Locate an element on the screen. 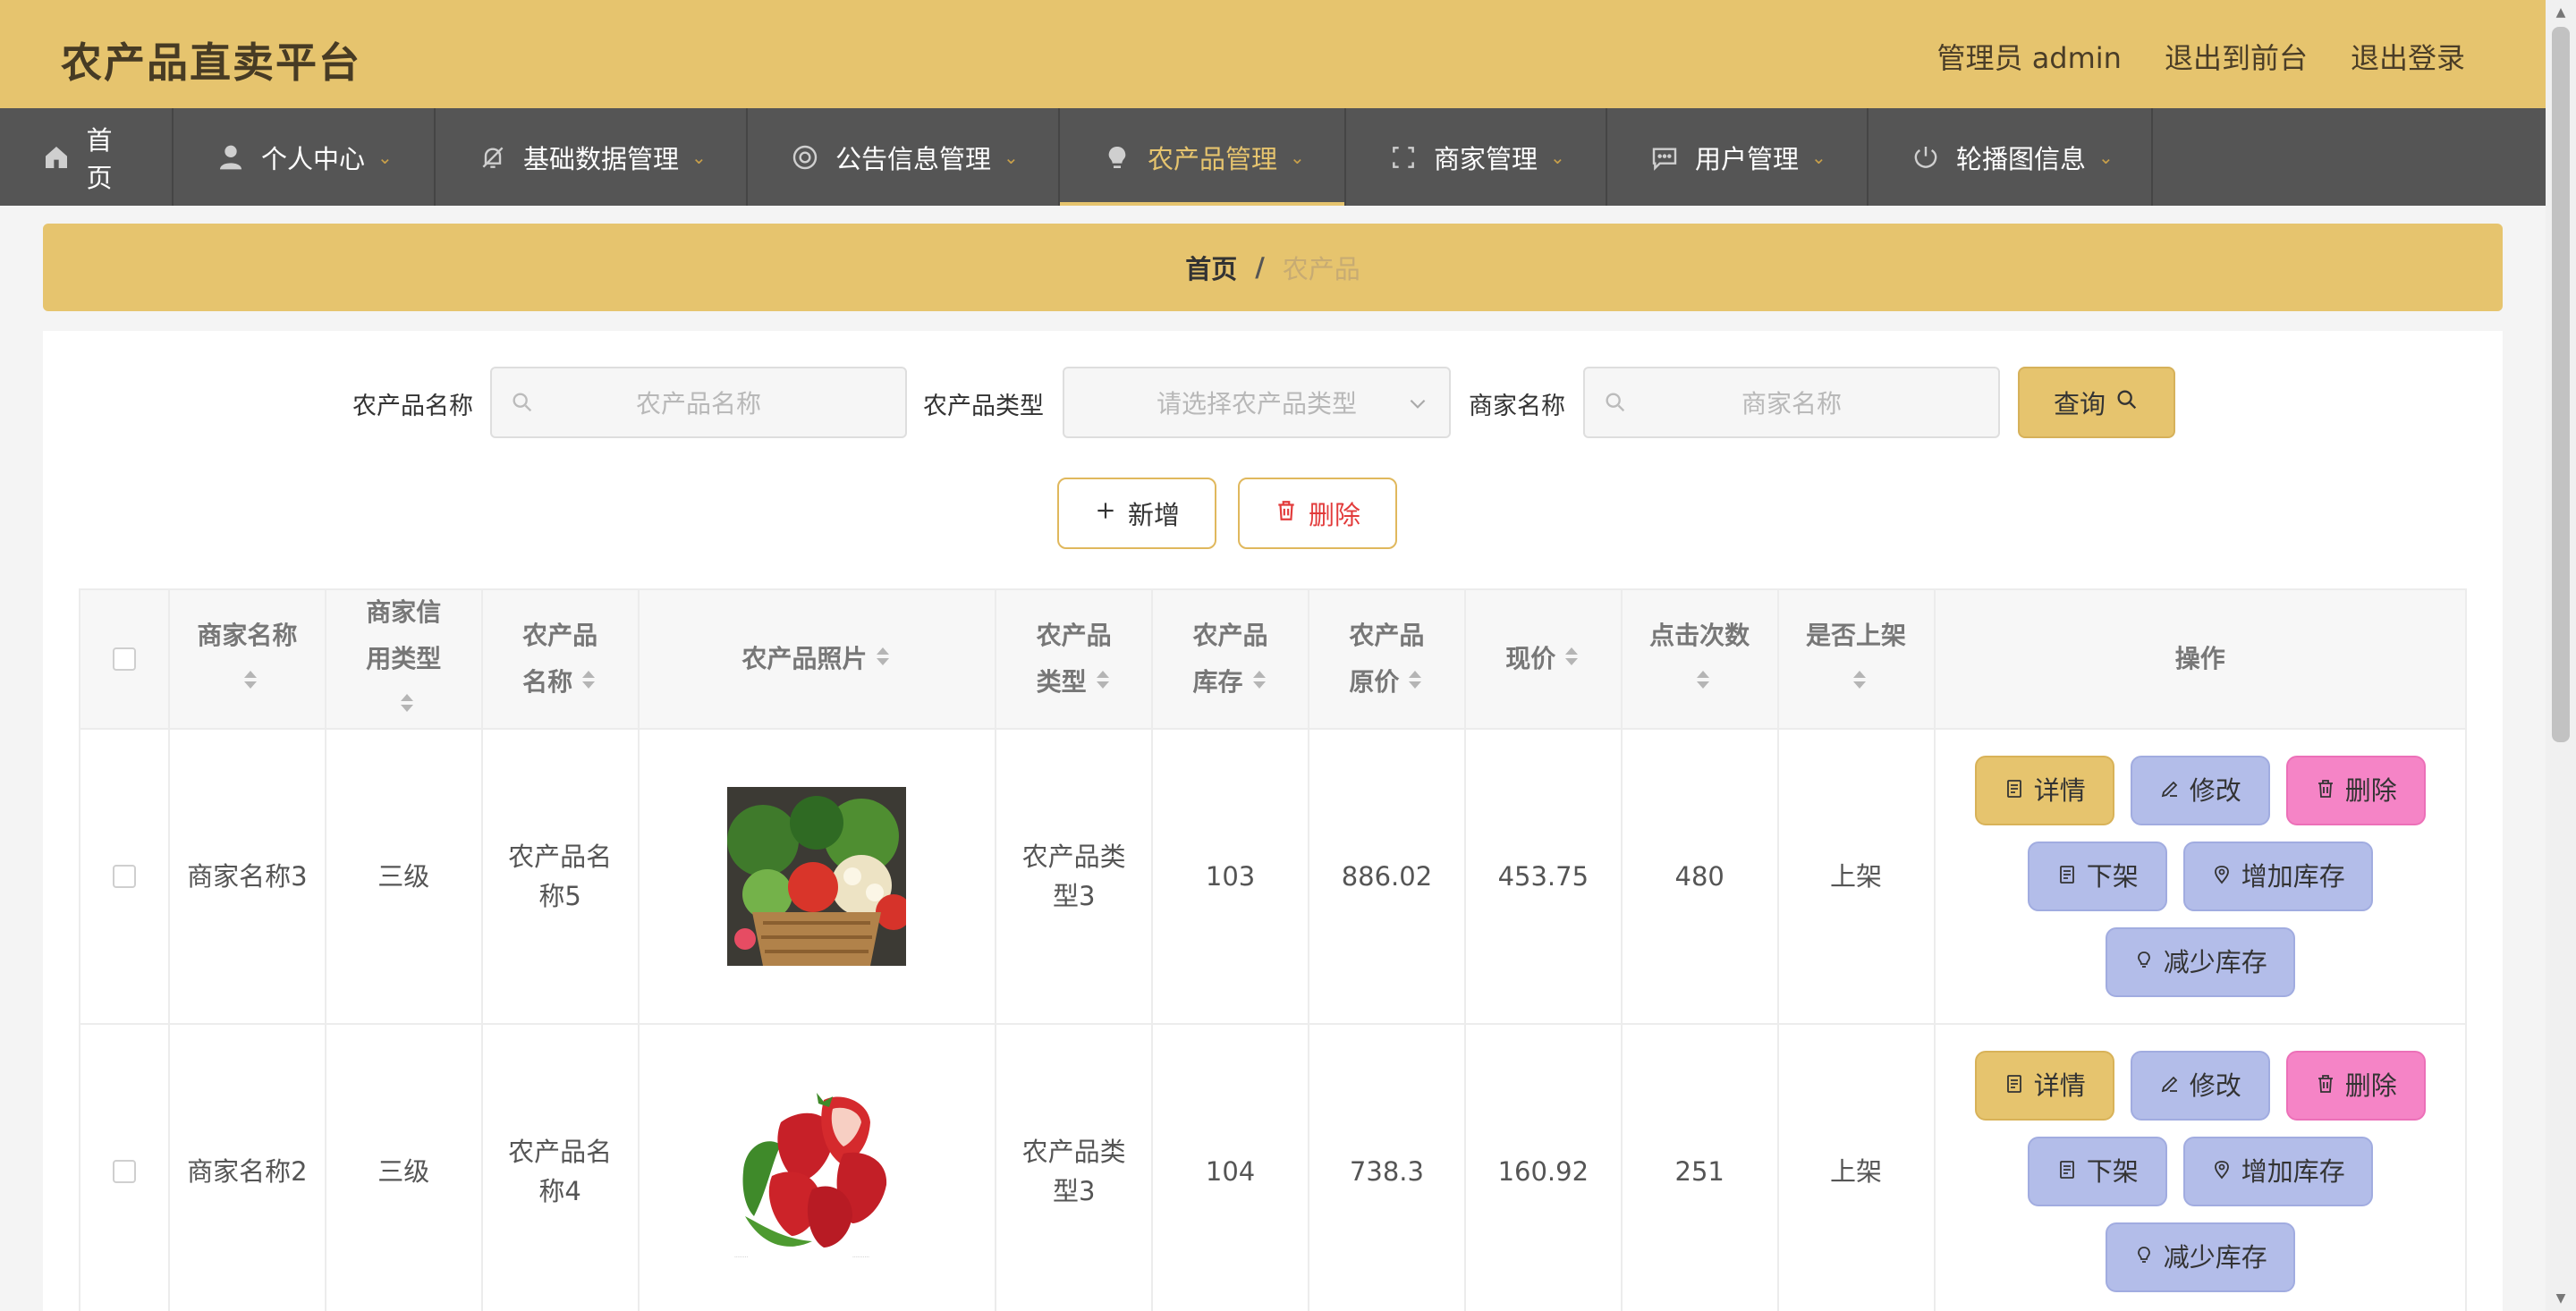  home-icon is located at coordinates (56, 157).